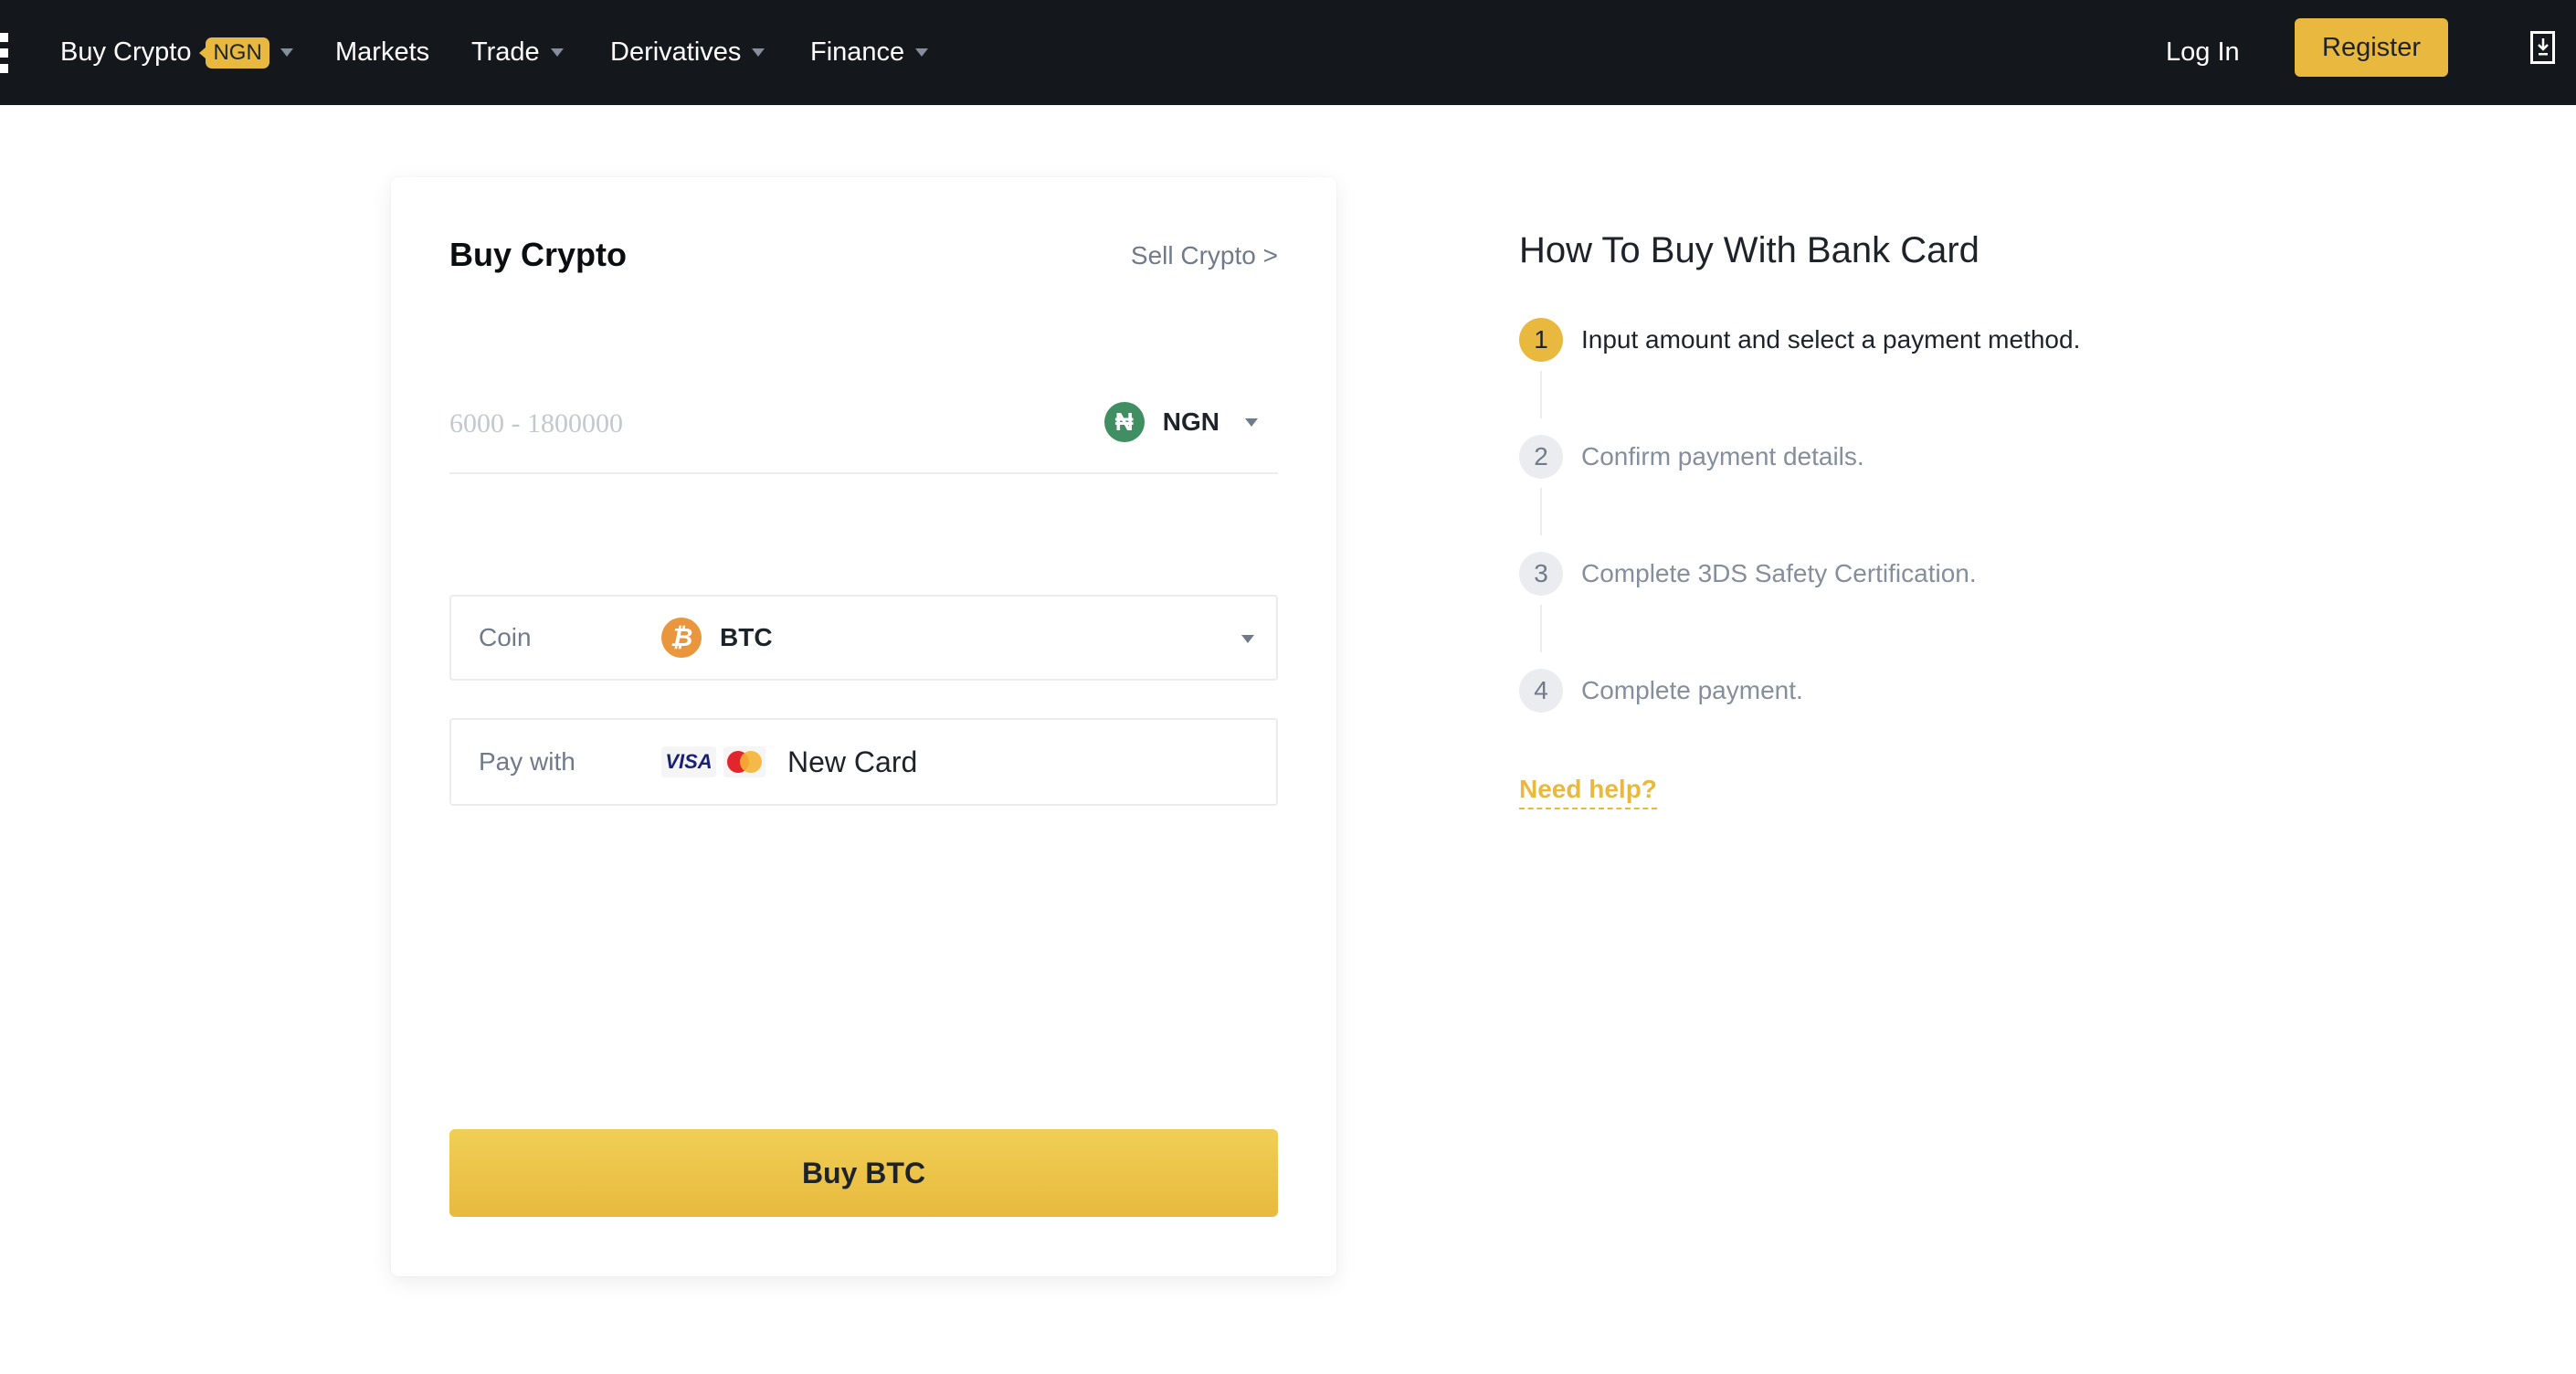 The image size is (2576, 1374). Describe the element at coordinates (2203, 52) in the screenshot. I see `login-link: Log In` at that location.